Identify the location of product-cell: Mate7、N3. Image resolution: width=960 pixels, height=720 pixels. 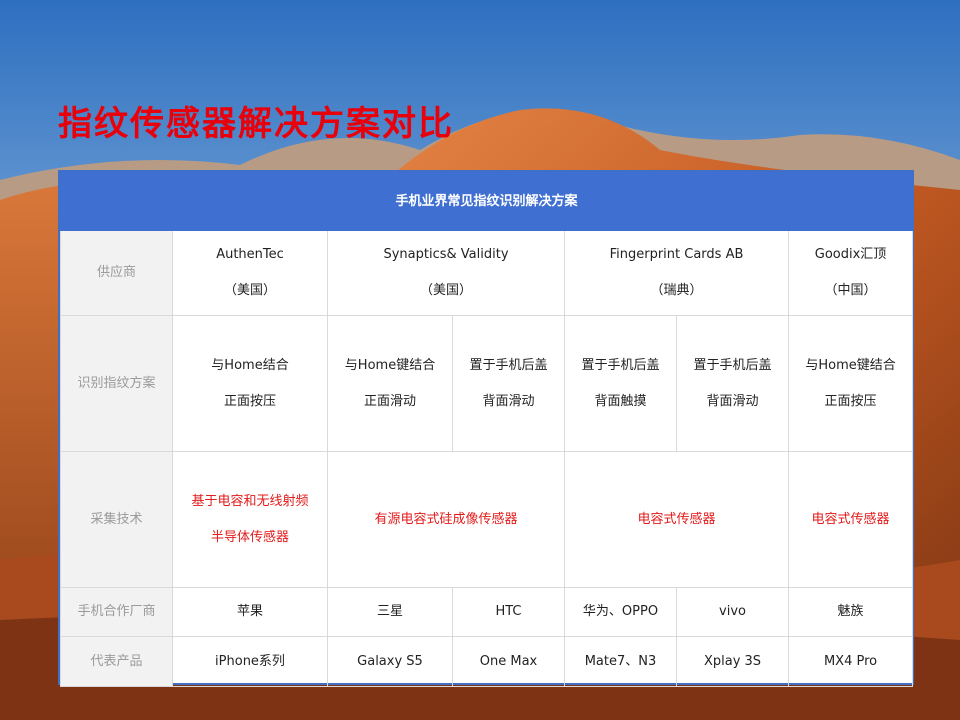
(620, 661).